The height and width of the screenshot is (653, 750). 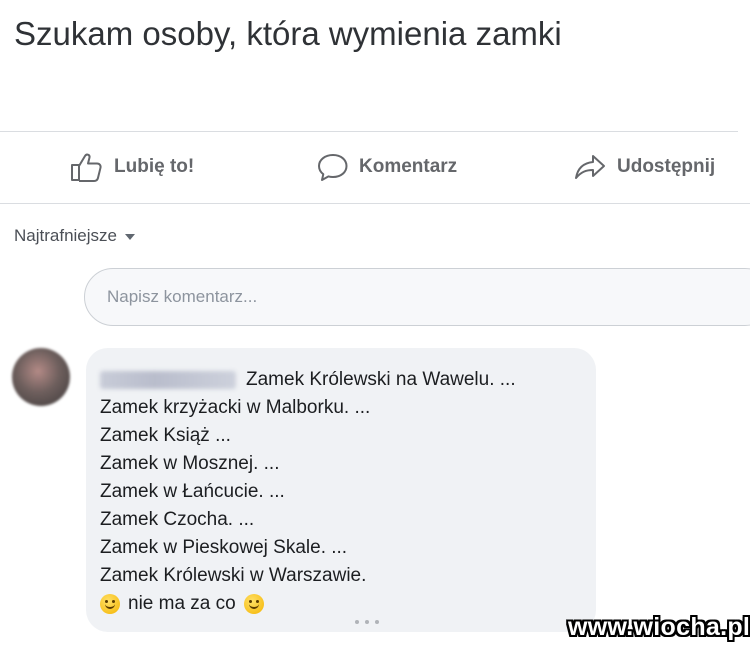 What do you see at coordinates (130, 237) in the screenshot?
I see `caret-down-icon` at bounding box center [130, 237].